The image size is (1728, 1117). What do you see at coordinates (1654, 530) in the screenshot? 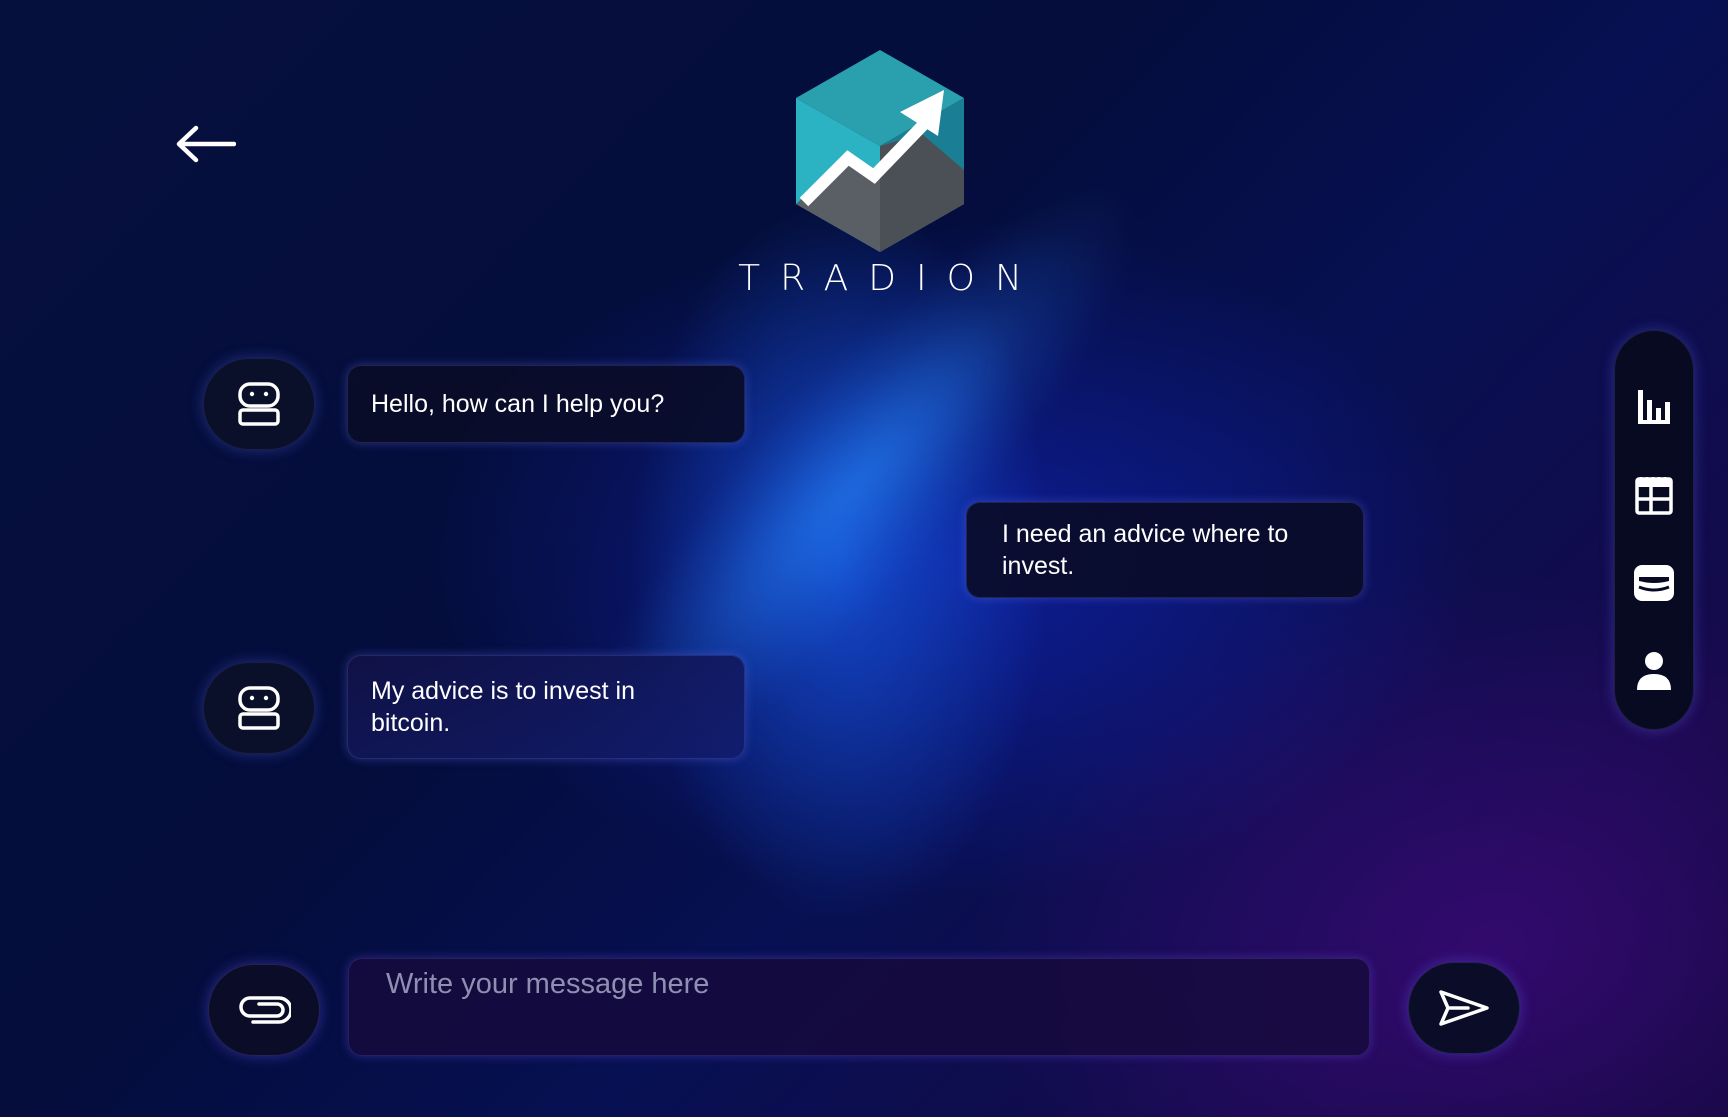
I see `side-nav` at bounding box center [1654, 530].